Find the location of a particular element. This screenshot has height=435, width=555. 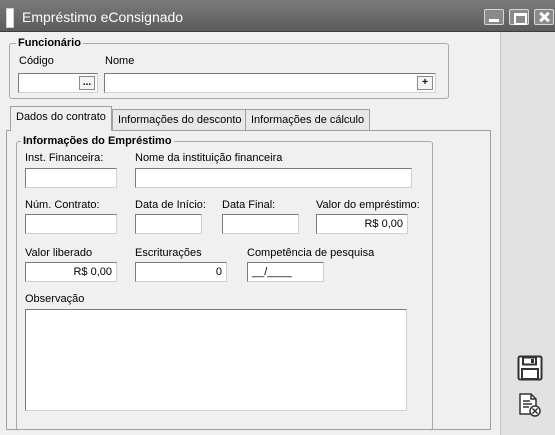

floppy-disk-icon is located at coordinates (530, 368).